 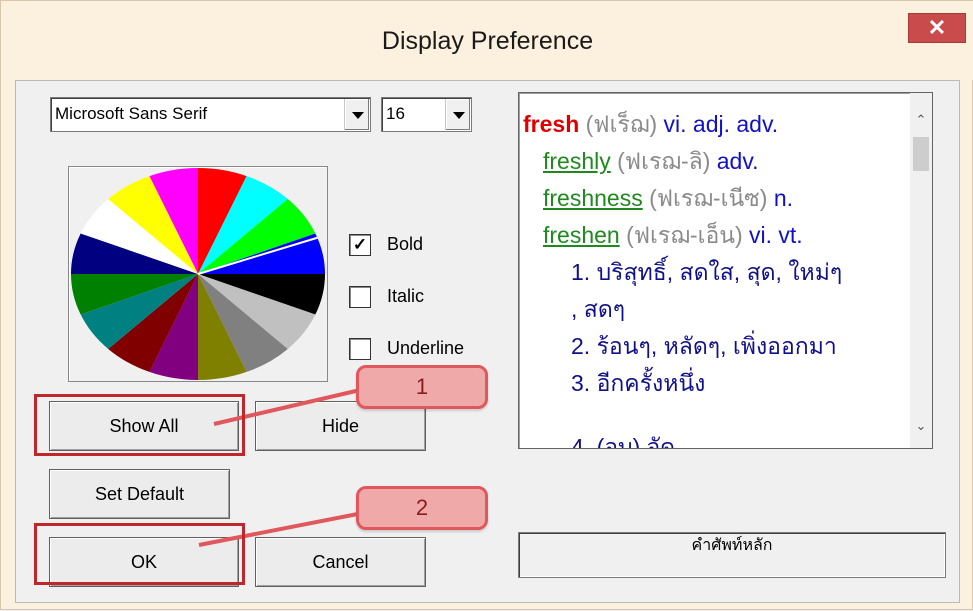 I want to click on preview-part-of-speech: n., so click(x=783, y=198).